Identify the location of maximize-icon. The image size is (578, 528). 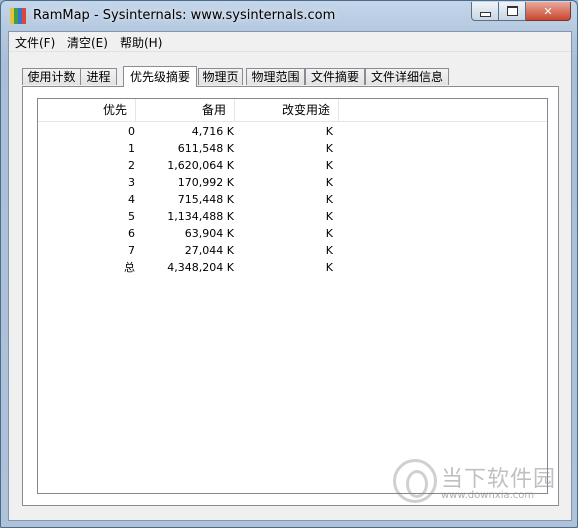
(512, 11).